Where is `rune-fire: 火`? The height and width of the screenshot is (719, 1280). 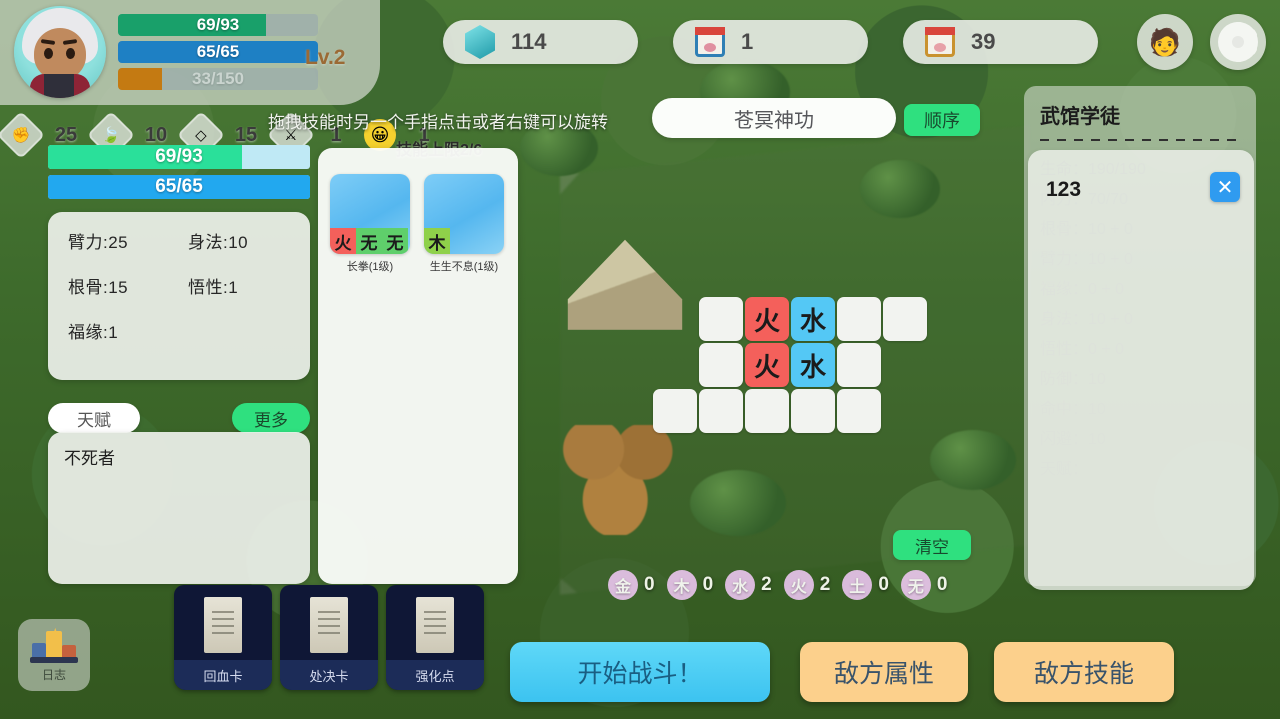
rune-fire: 火 is located at coordinates (343, 241).